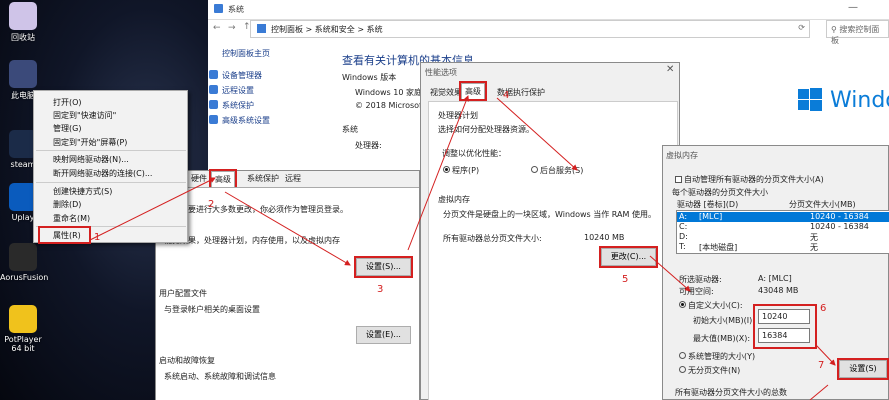  Describe the element at coordinates (625, 279) in the screenshot. I see `step-5-label: 5` at that location.